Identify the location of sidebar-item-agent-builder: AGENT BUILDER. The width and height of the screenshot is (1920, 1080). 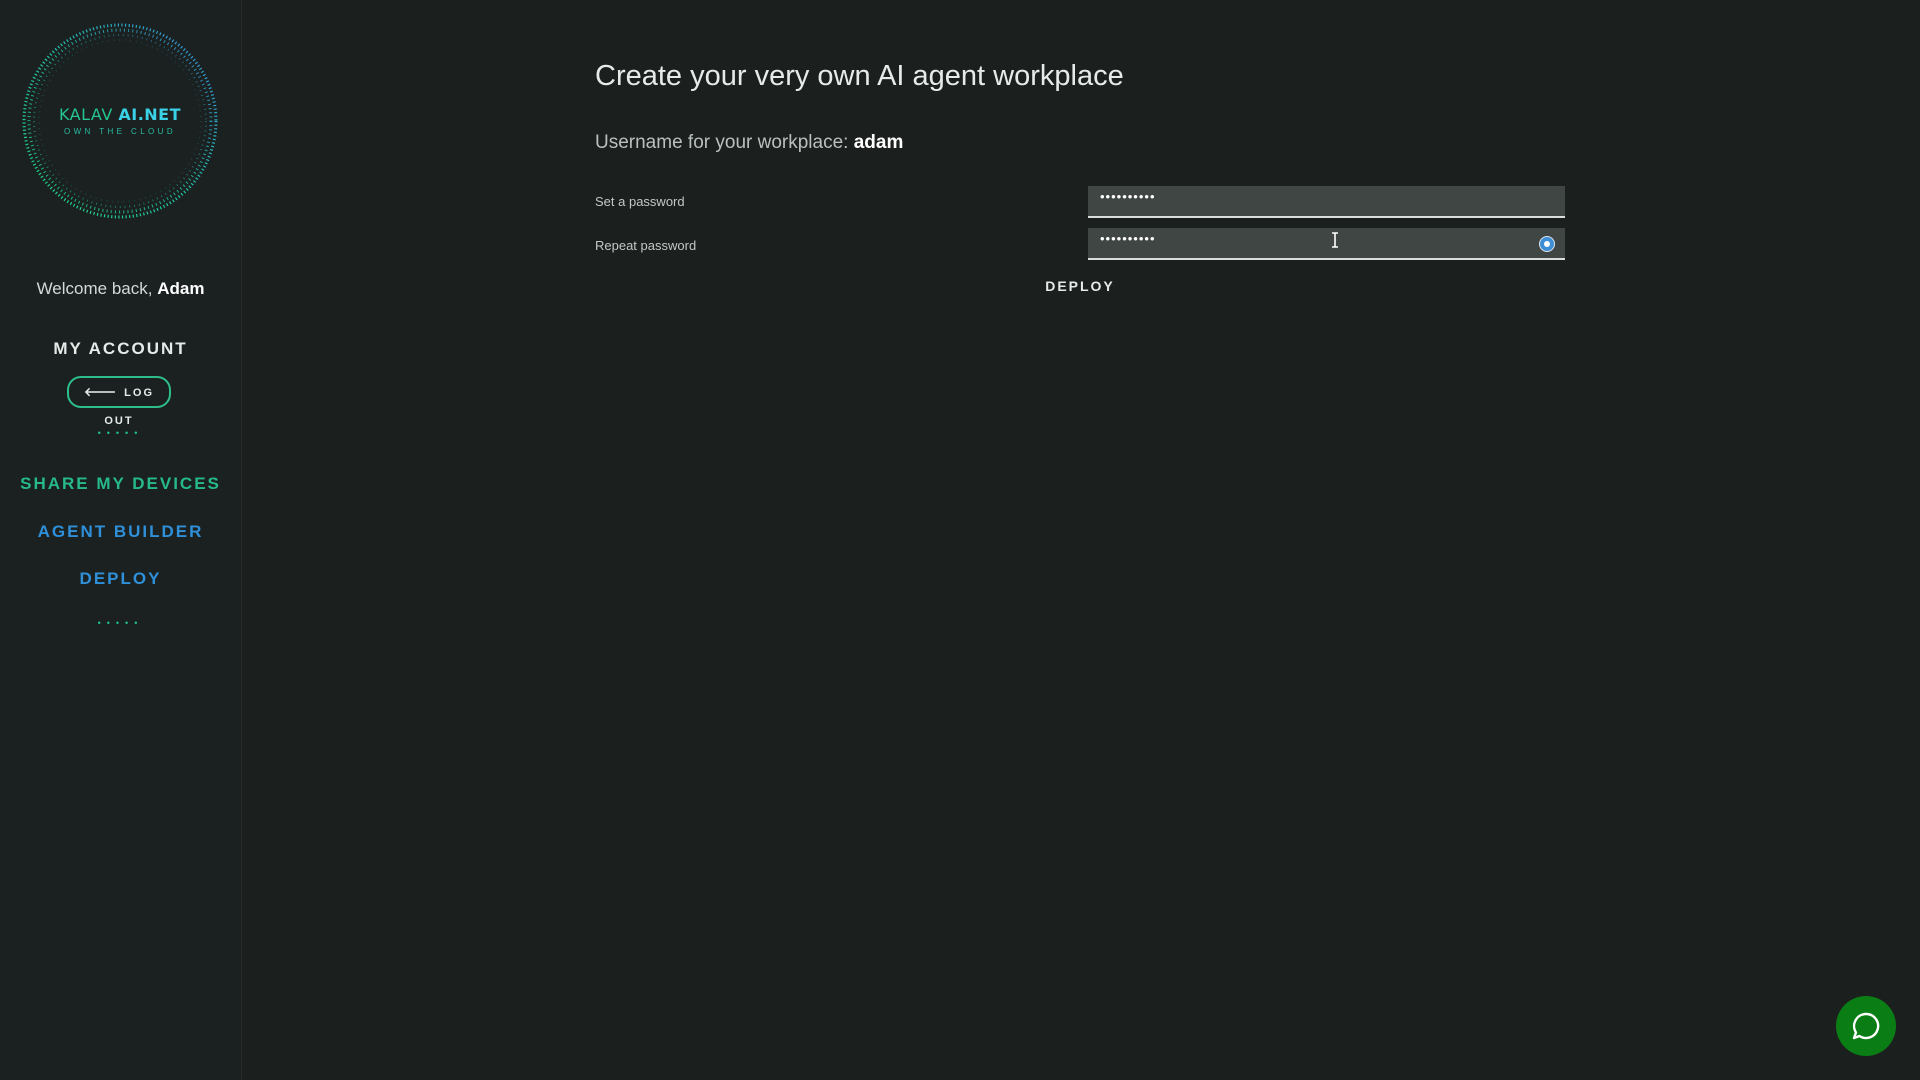
(120, 532).